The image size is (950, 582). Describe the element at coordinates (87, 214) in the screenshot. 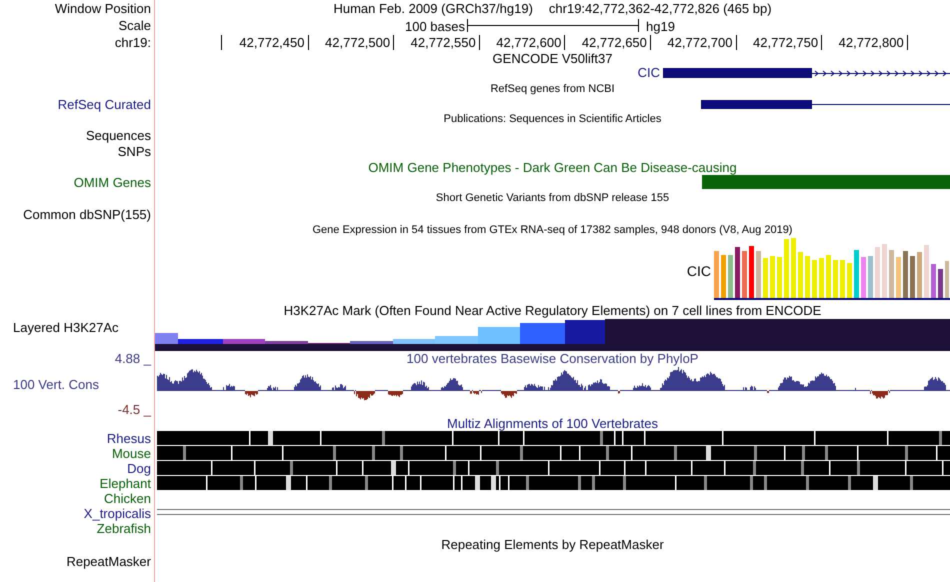

I see `track-label: Common dbSNP(155)` at that location.